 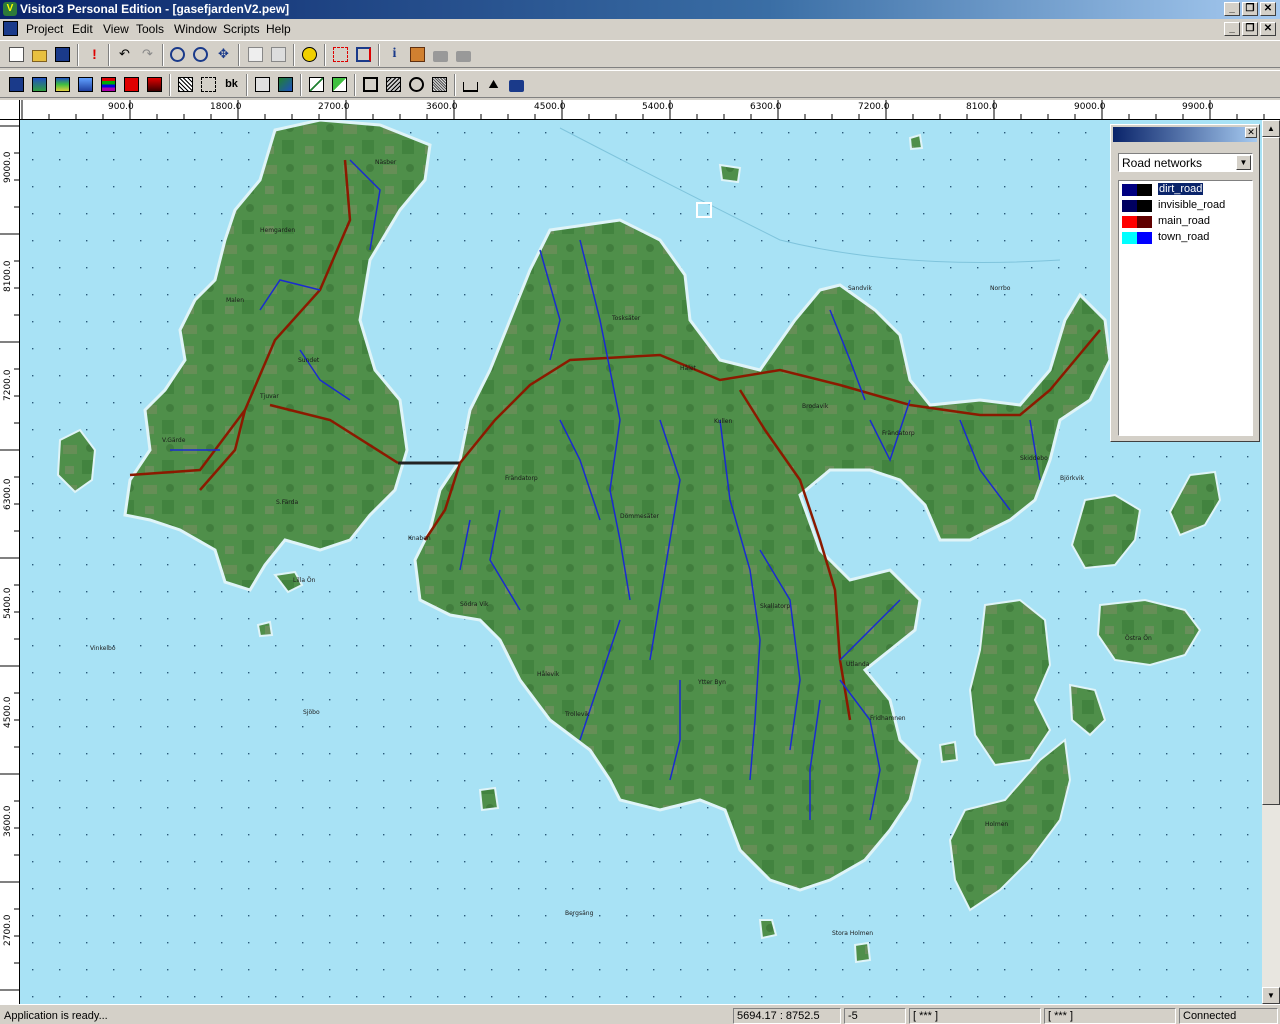 What do you see at coordinates (39, 54) in the screenshot?
I see `open-folder-icon` at bounding box center [39, 54].